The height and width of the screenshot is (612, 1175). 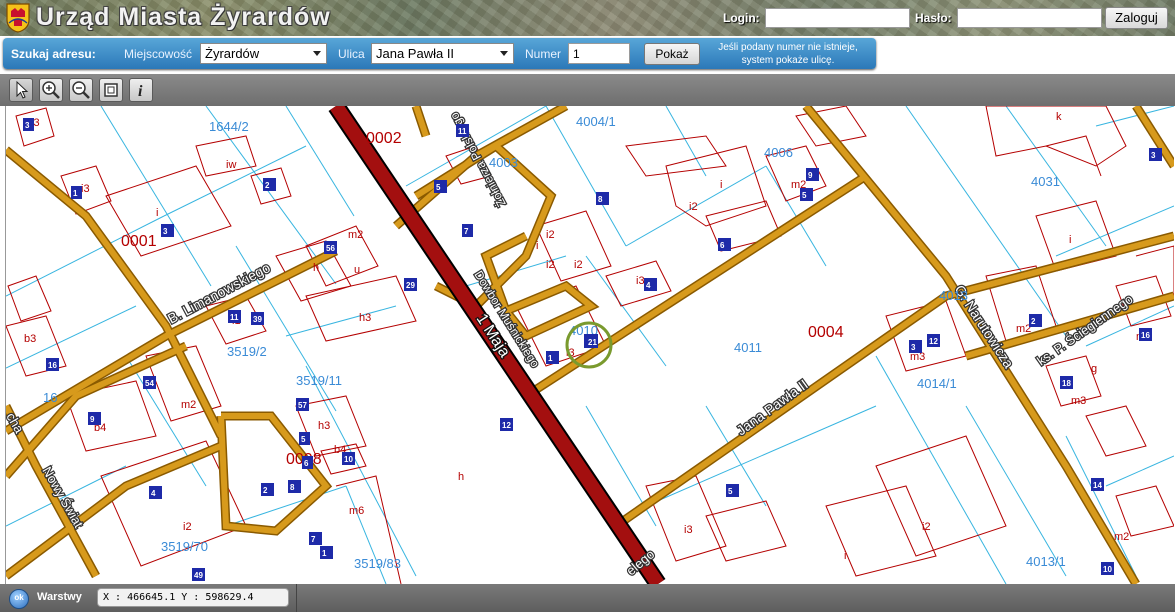 I want to click on svg-text: 12, so click(x=933, y=341).